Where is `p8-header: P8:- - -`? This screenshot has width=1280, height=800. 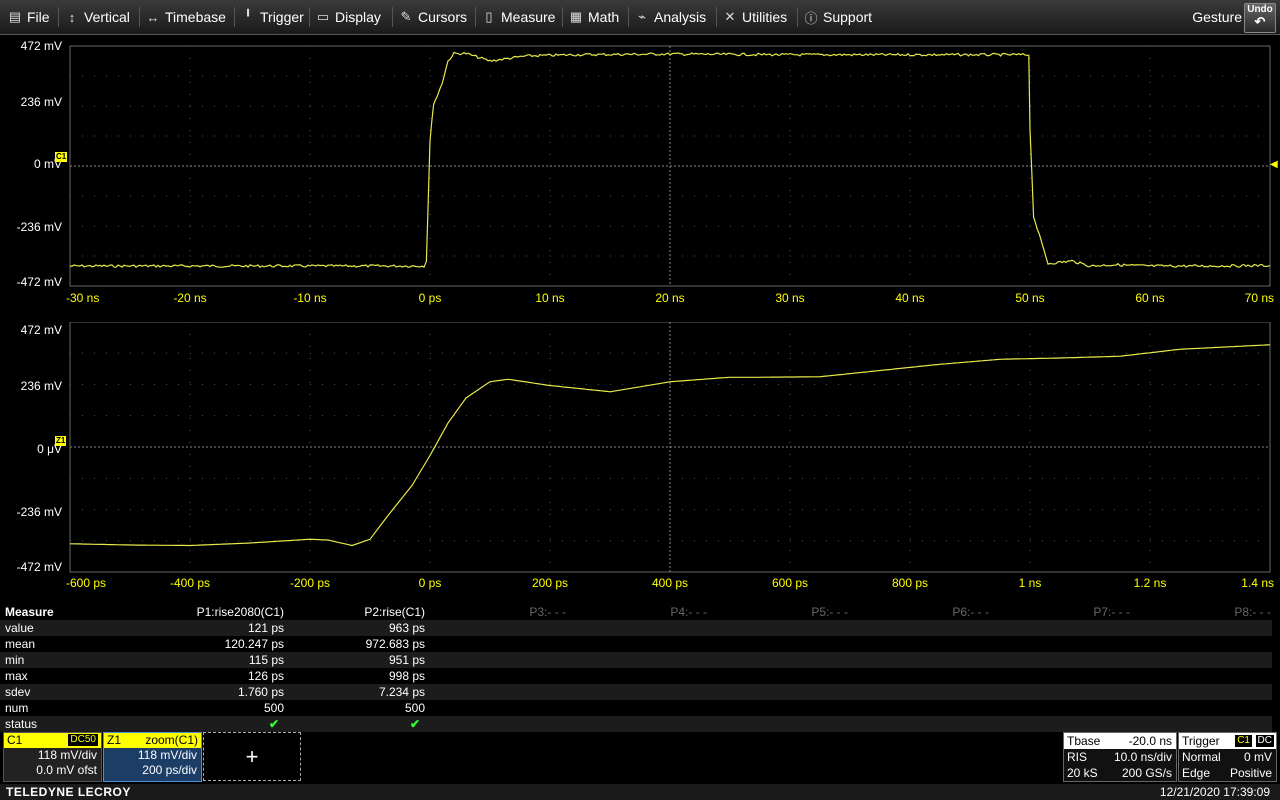
p8-header: P8:- - - is located at coordinates (1252, 612).